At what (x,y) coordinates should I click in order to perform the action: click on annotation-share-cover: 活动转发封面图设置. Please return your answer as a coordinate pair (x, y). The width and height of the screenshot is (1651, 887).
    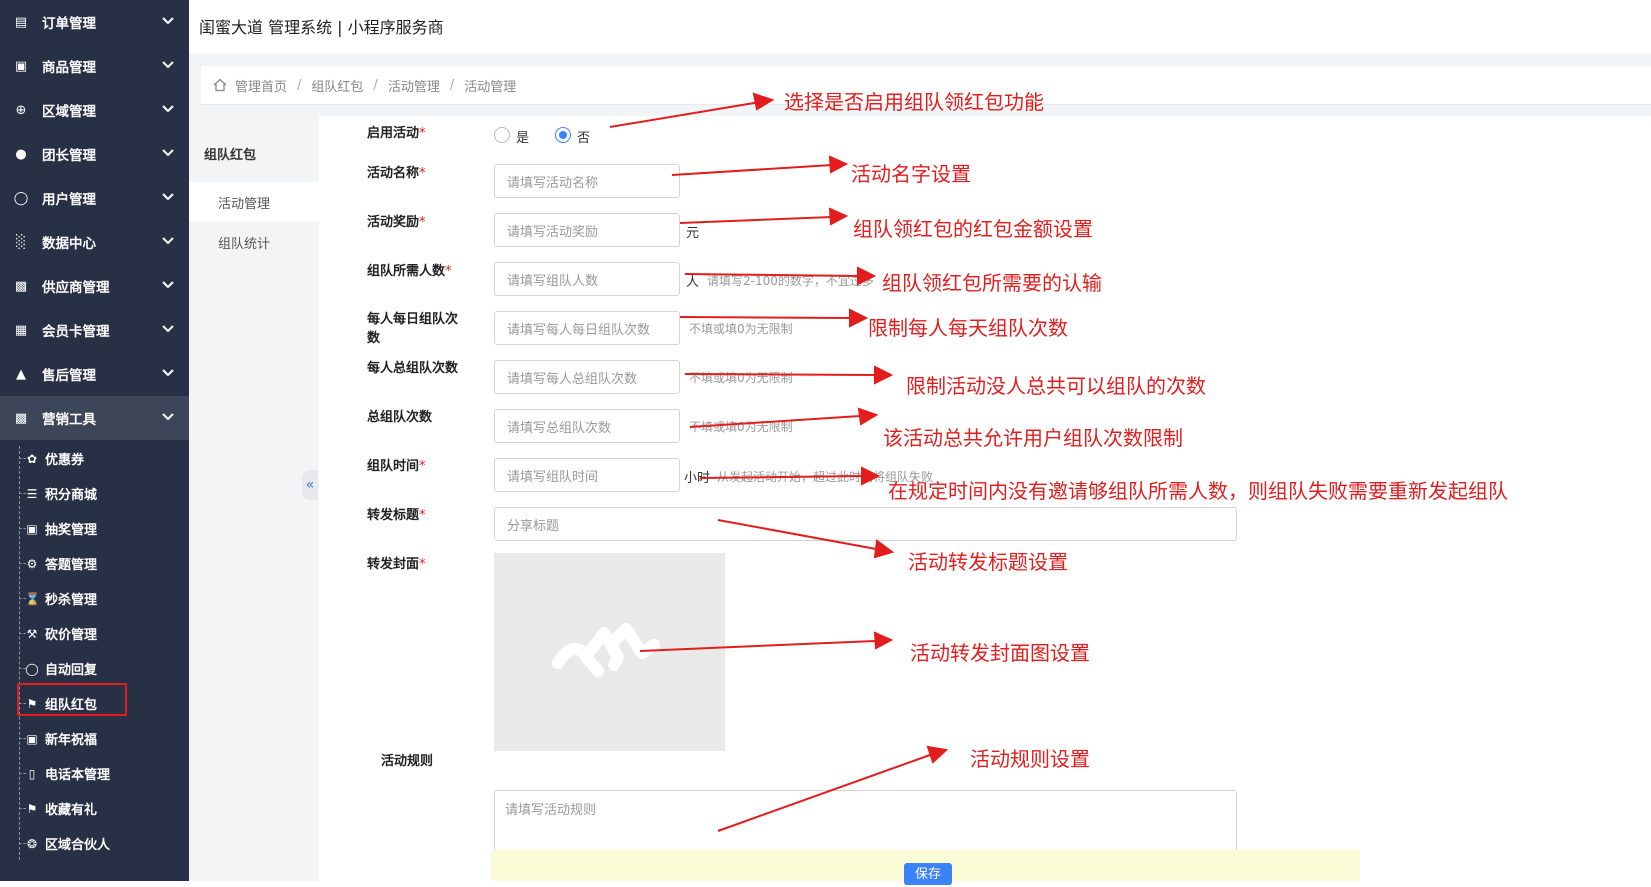
    Looking at the image, I should click on (1000, 653).